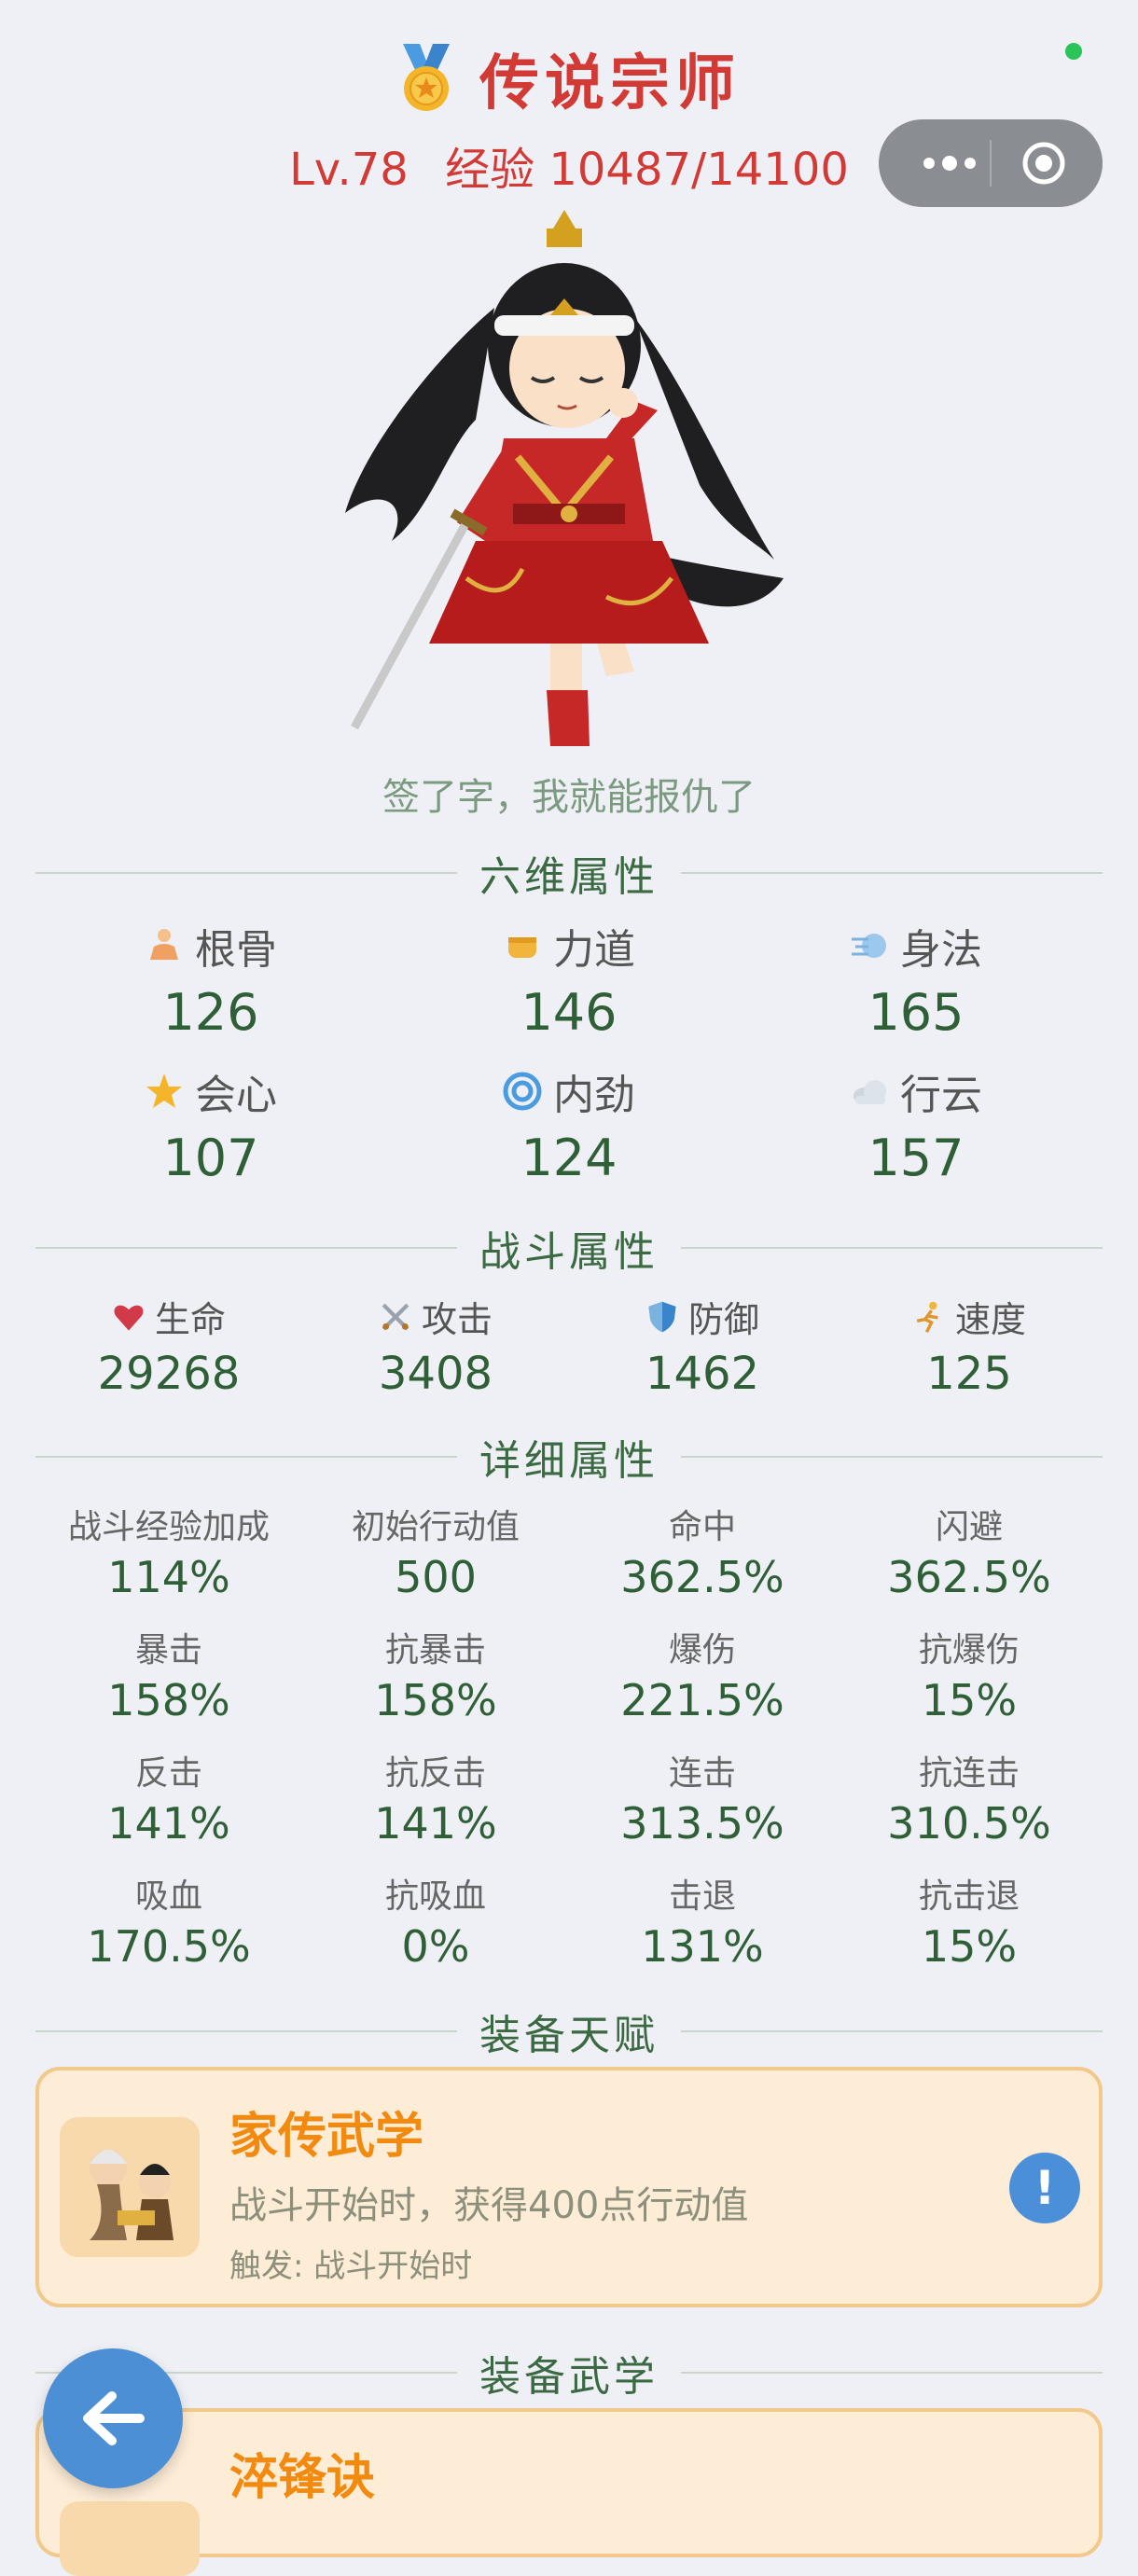  I want to click on detail-value: 221.5%, so click(702, 1700).